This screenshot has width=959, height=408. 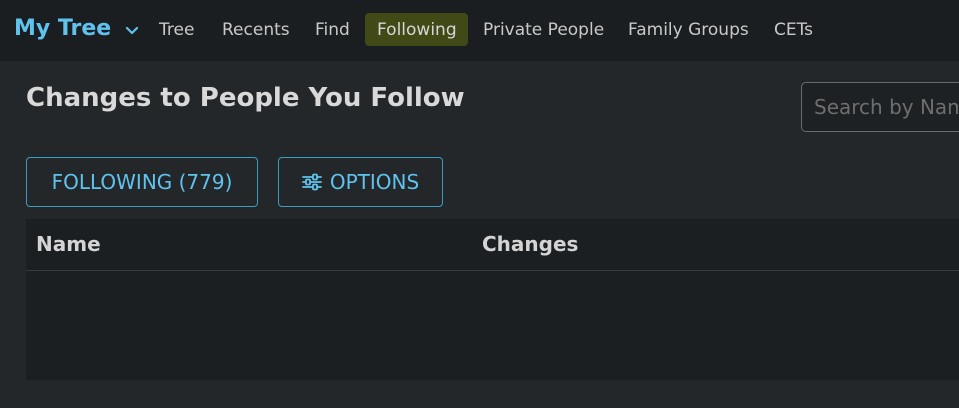 I want to click on page-title: Changes to People You Follow, so click(x=245, y=98).